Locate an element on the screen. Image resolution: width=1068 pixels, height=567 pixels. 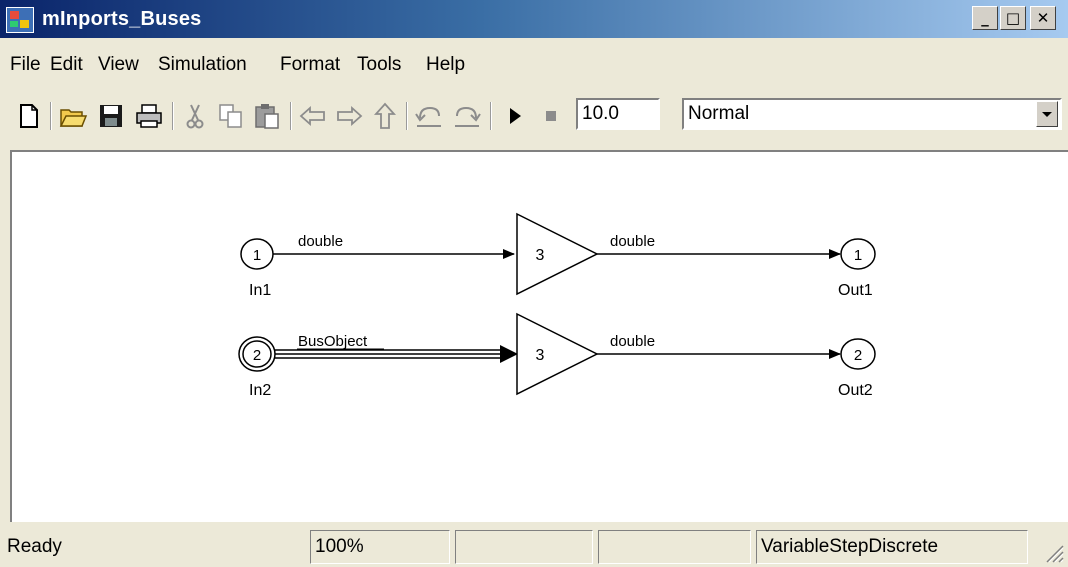
back-icon is located at coordinates (313, 116).